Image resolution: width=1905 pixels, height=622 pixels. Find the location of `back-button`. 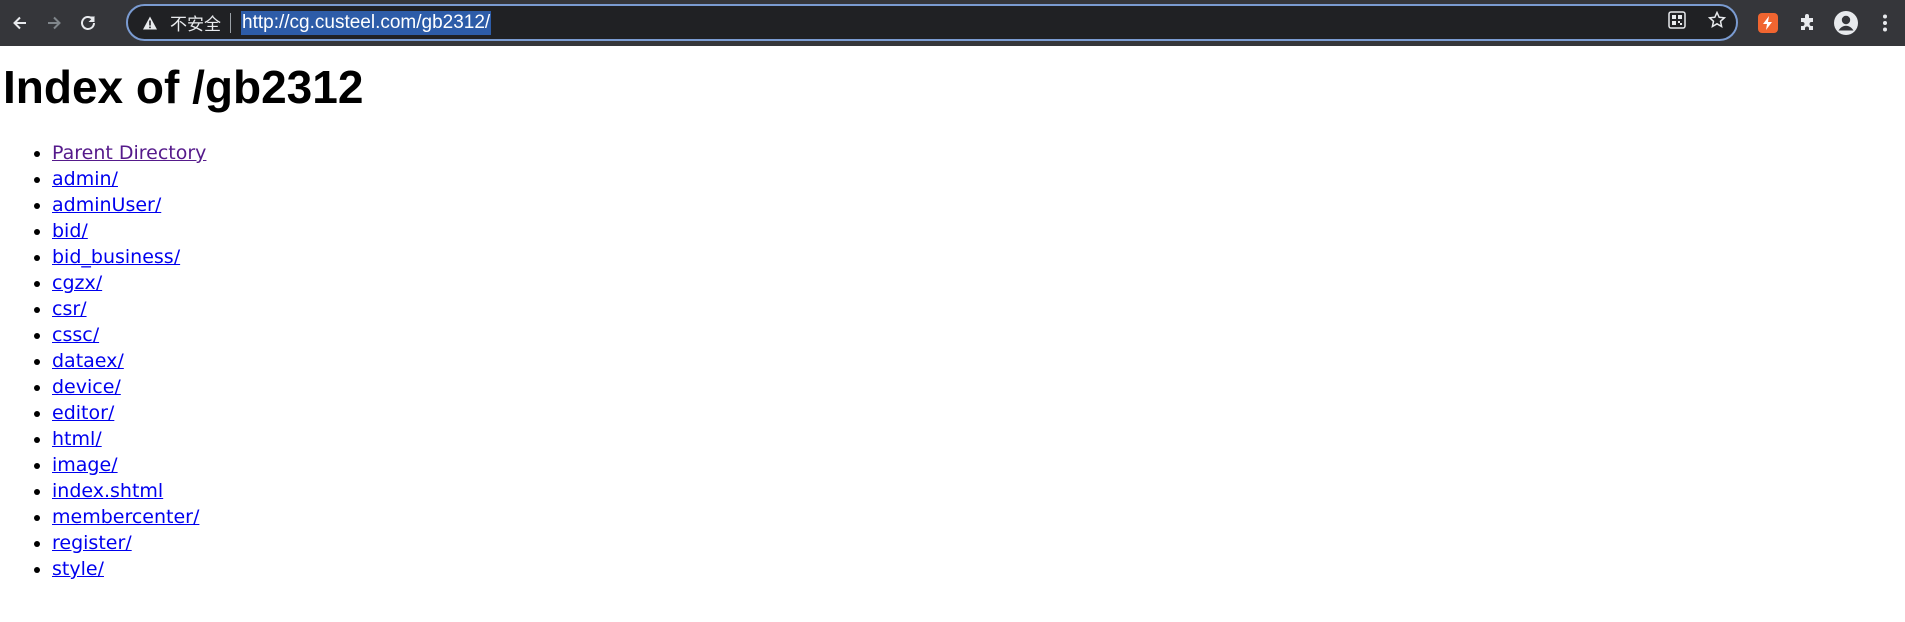

back-button is located at coordinates (20, 23).